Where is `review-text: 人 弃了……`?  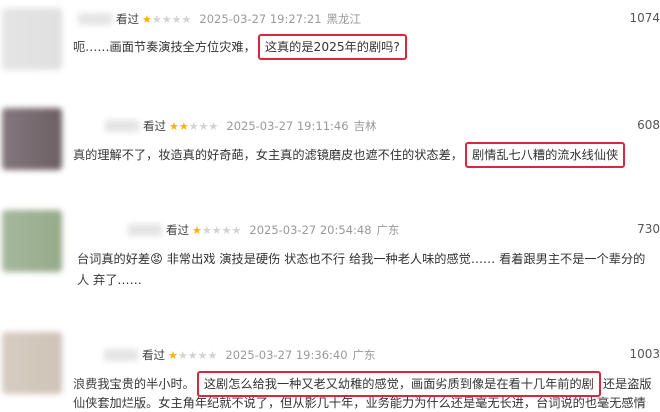
review-text: 人 弃了…… is located at coordinates (109, 280).